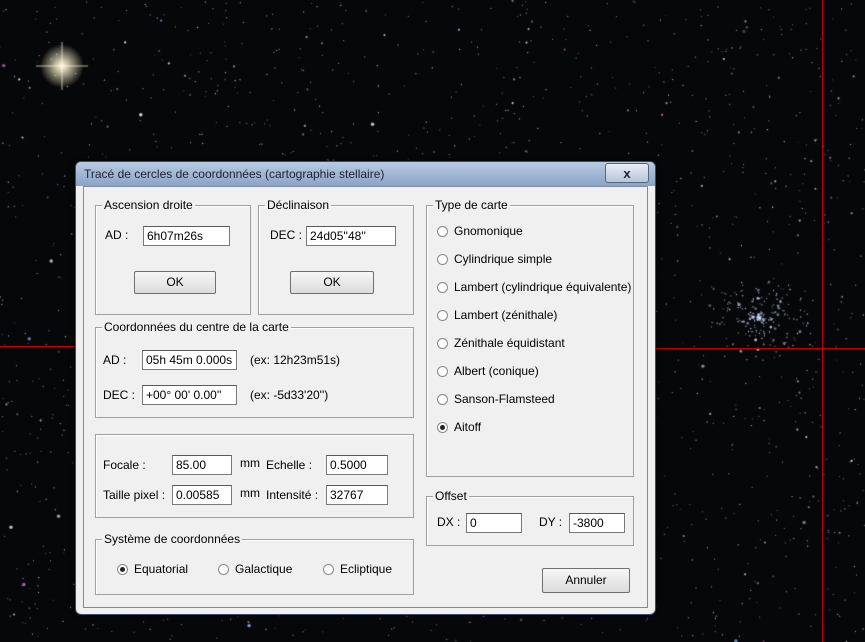  What do you see at coordinates (286, 235) in the screenshot?
I see `declinaison-dec-label: DEC :` at bounding box center [286, 235].